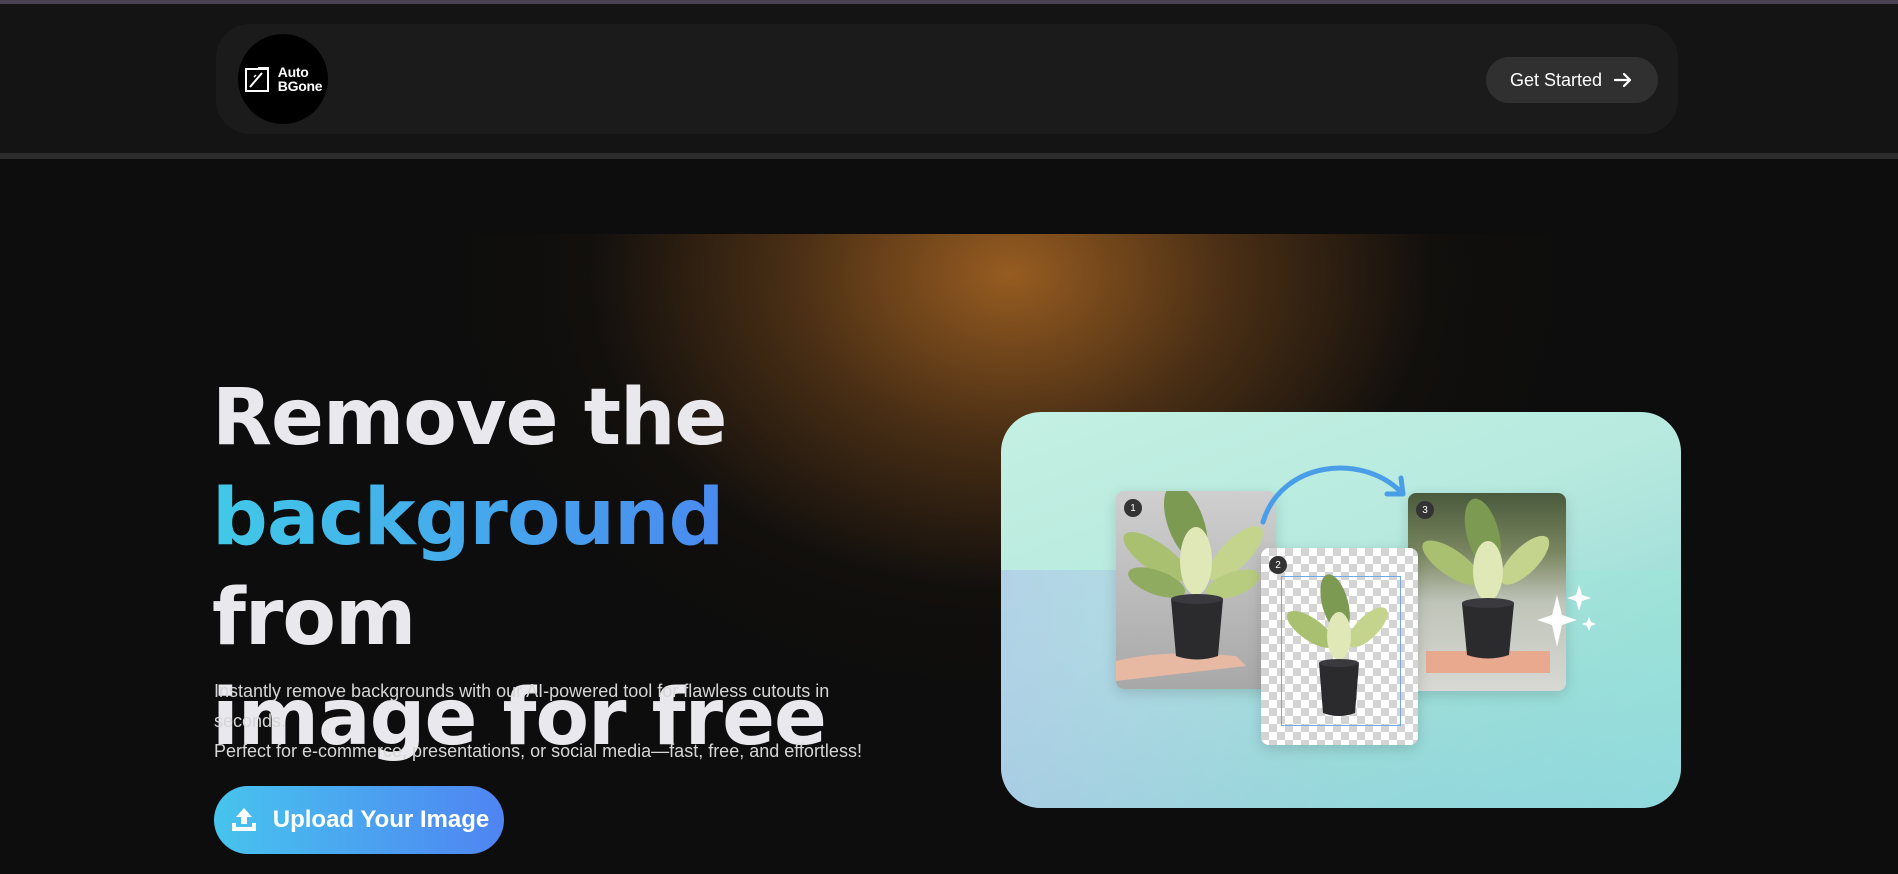 This screenshot has width=1898, height=874. I want to click on arrow-right-icon, so click(1622, 80).